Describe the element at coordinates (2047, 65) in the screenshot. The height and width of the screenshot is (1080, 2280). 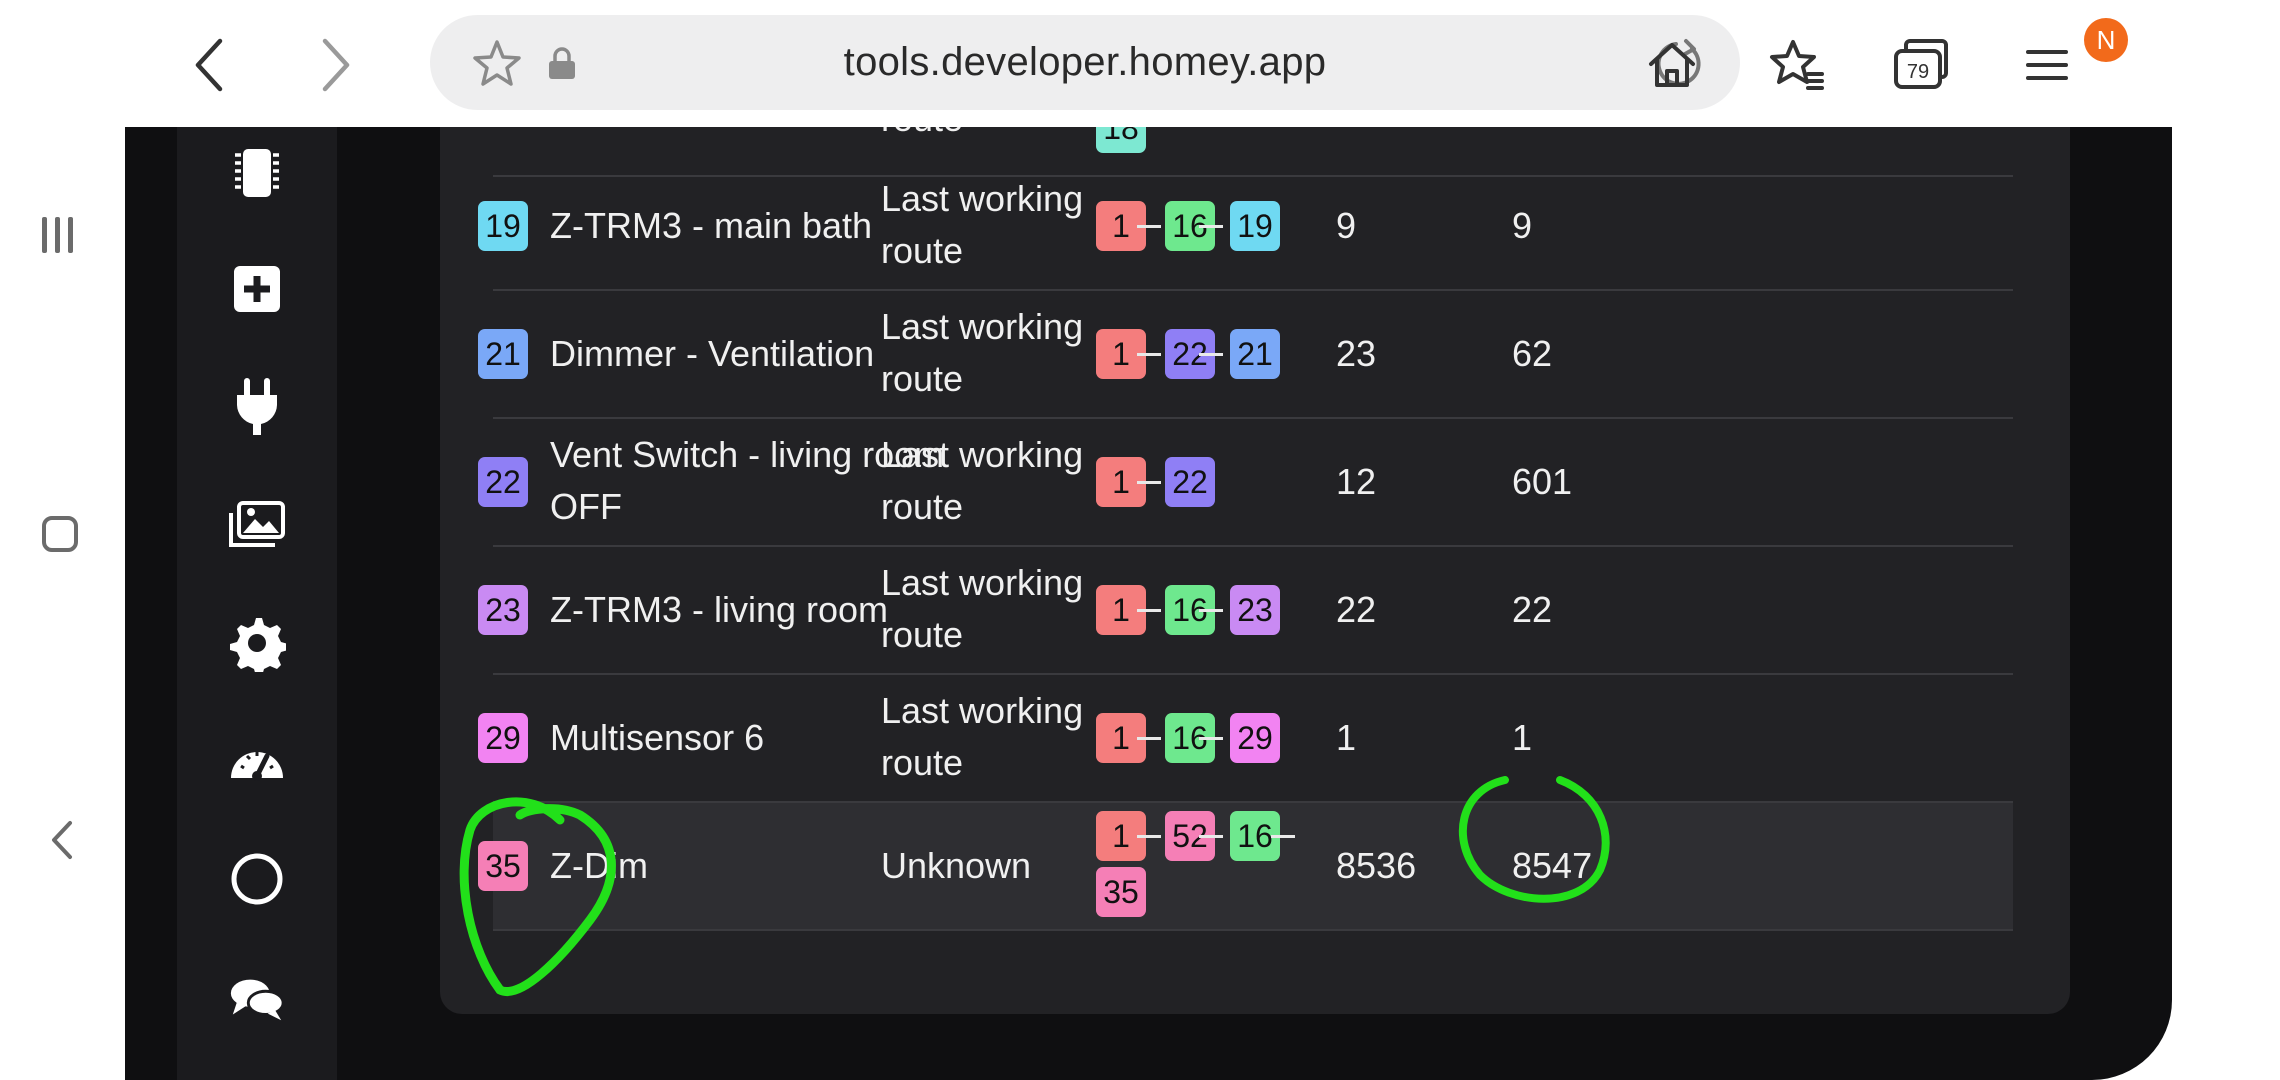
I see `menu-icon` at that location.